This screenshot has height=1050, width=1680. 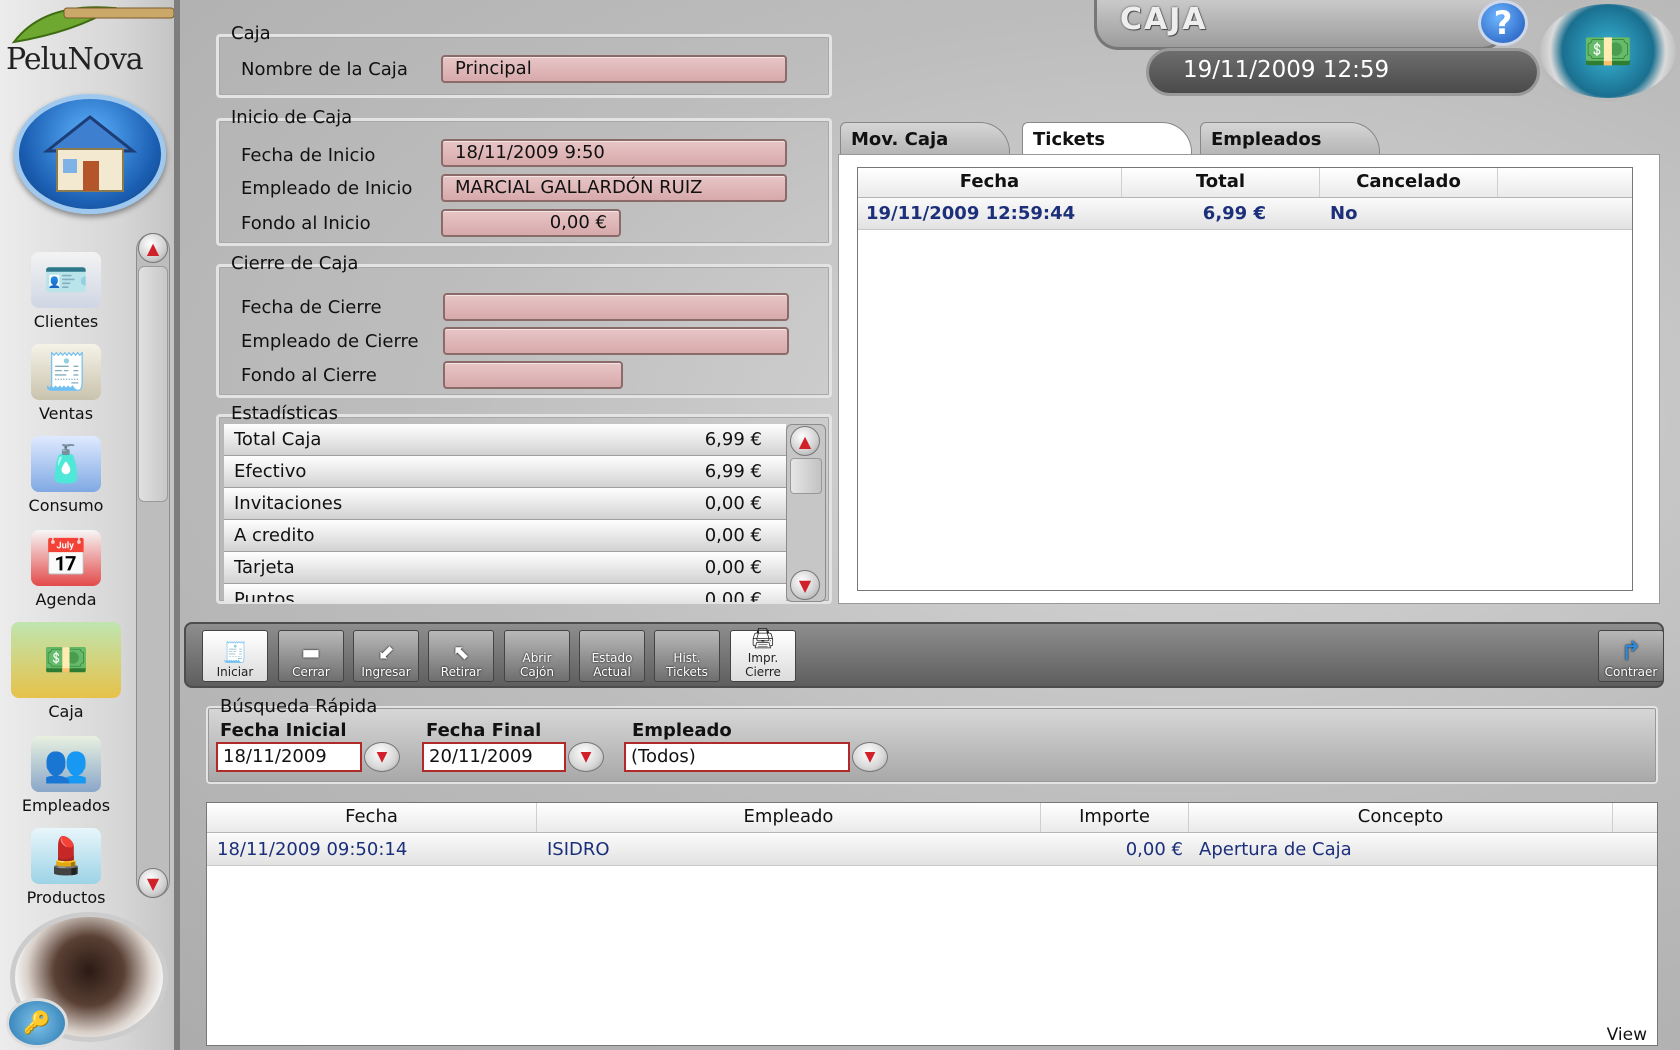 What do you see at coordinates (505, 536) in the screenshot?
I see `list-item: A credito 0,00 €` at bounding box center [505, 536].